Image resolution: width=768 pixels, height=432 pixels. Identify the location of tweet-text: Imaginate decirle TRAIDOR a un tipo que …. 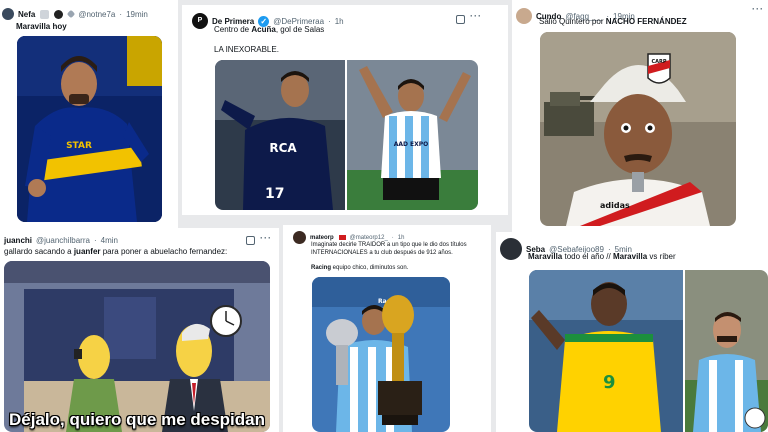
(389, 245).